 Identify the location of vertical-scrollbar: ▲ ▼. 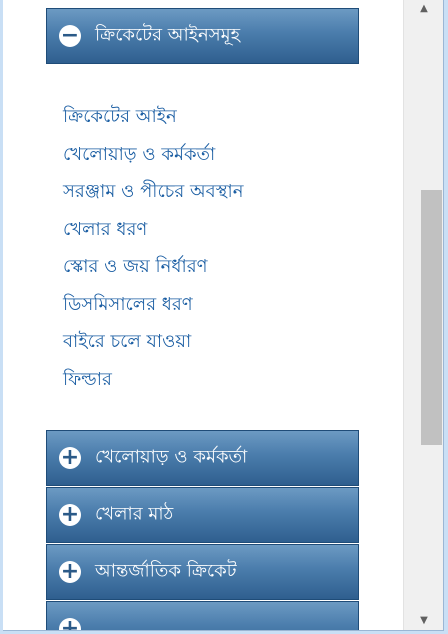
(423, 315).